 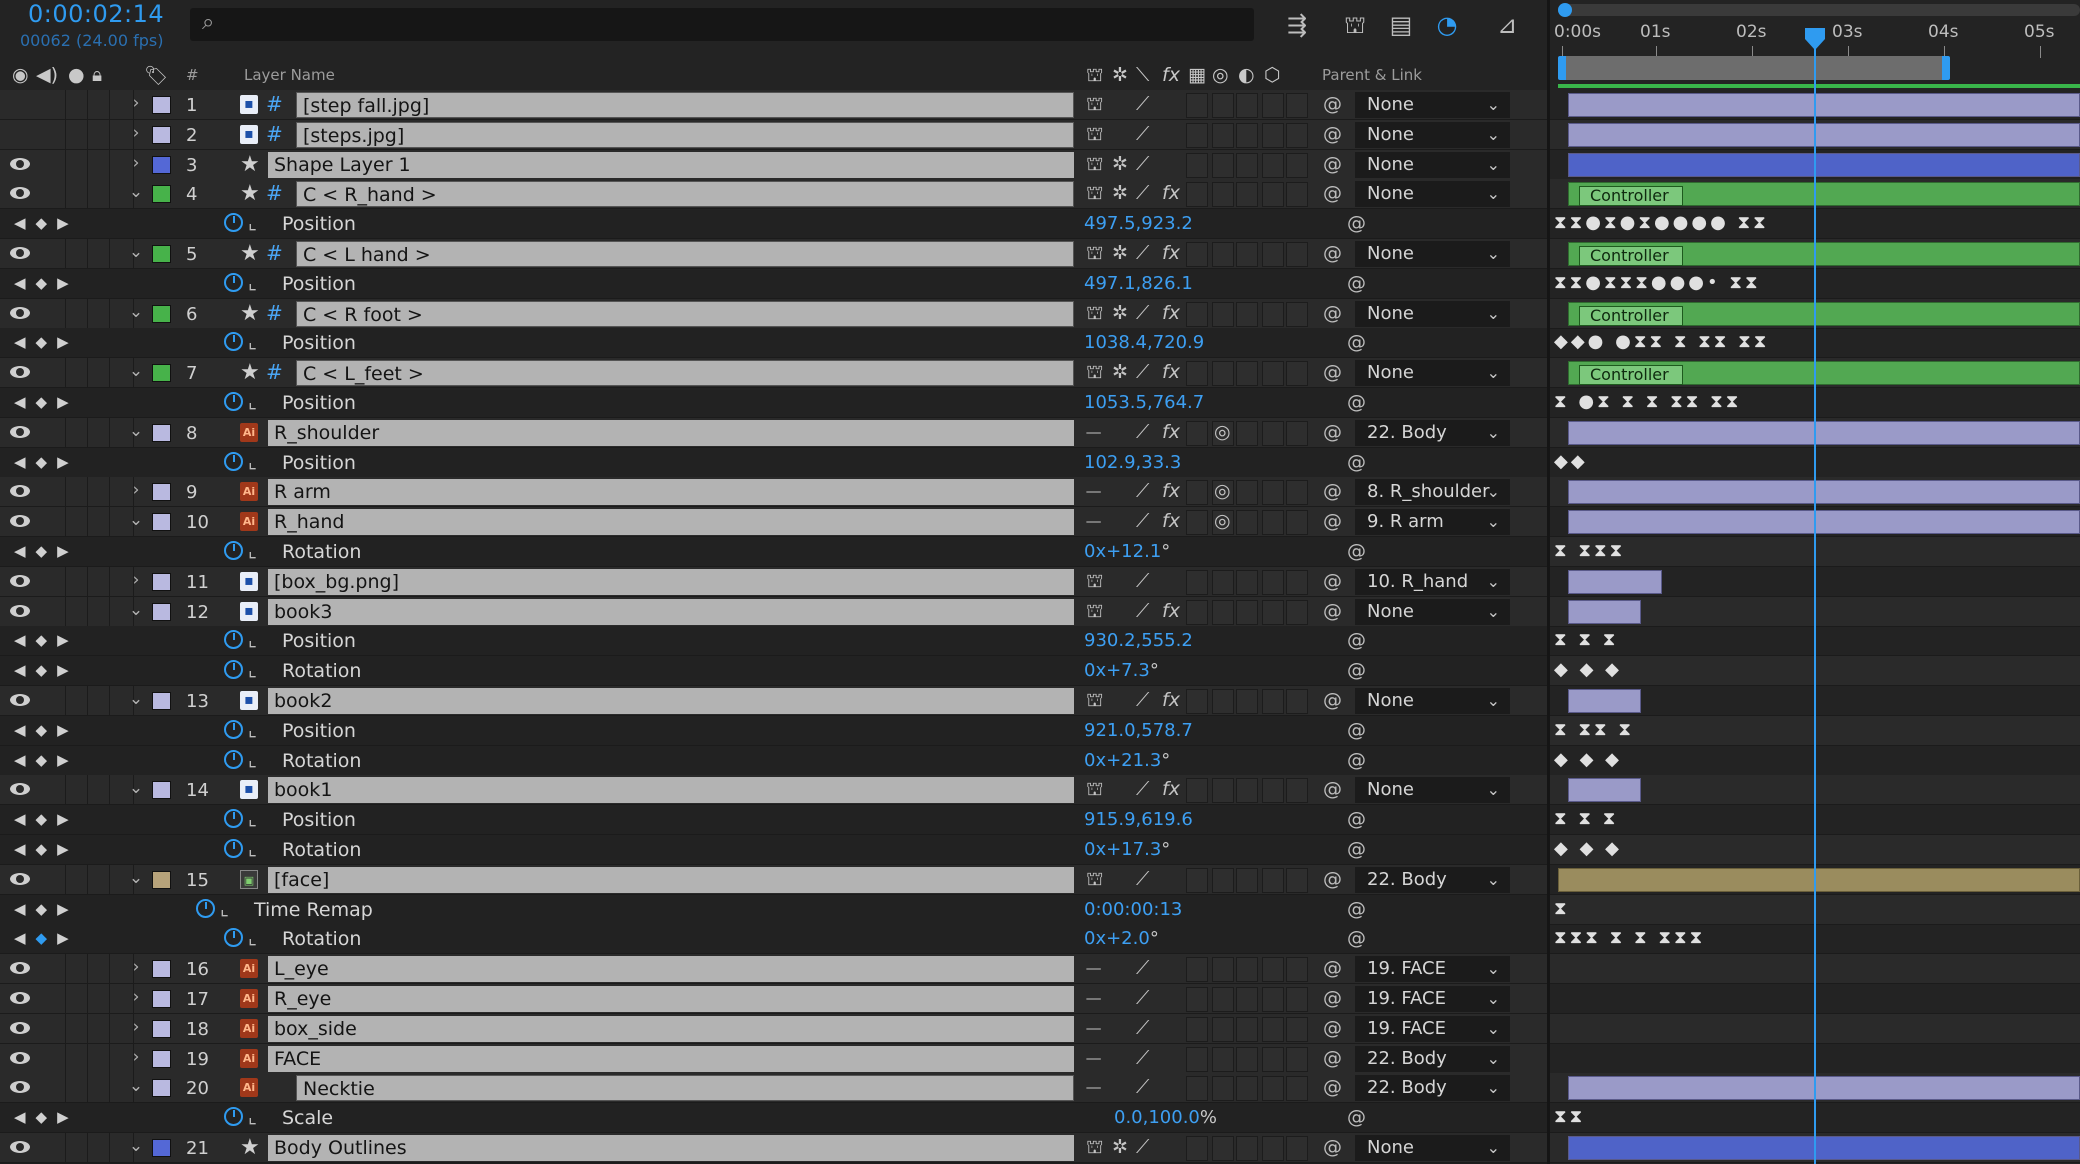 What do you see at coordinates (1586, 639) in the screenshot?
I see `keyframes: ⧗ ⧗ ⧗` at bounding box center [1586, 639].